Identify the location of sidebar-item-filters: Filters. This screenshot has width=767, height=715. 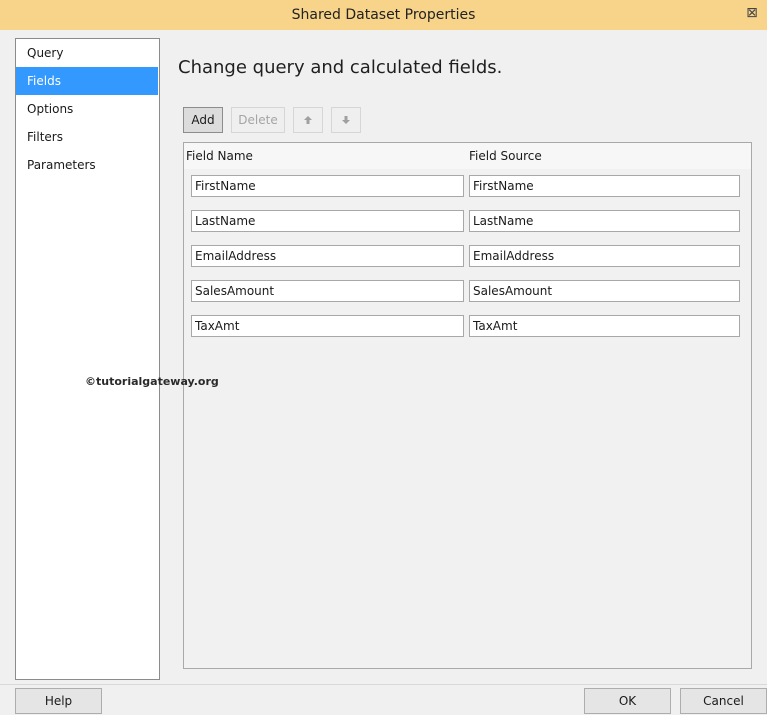
(87, 137).